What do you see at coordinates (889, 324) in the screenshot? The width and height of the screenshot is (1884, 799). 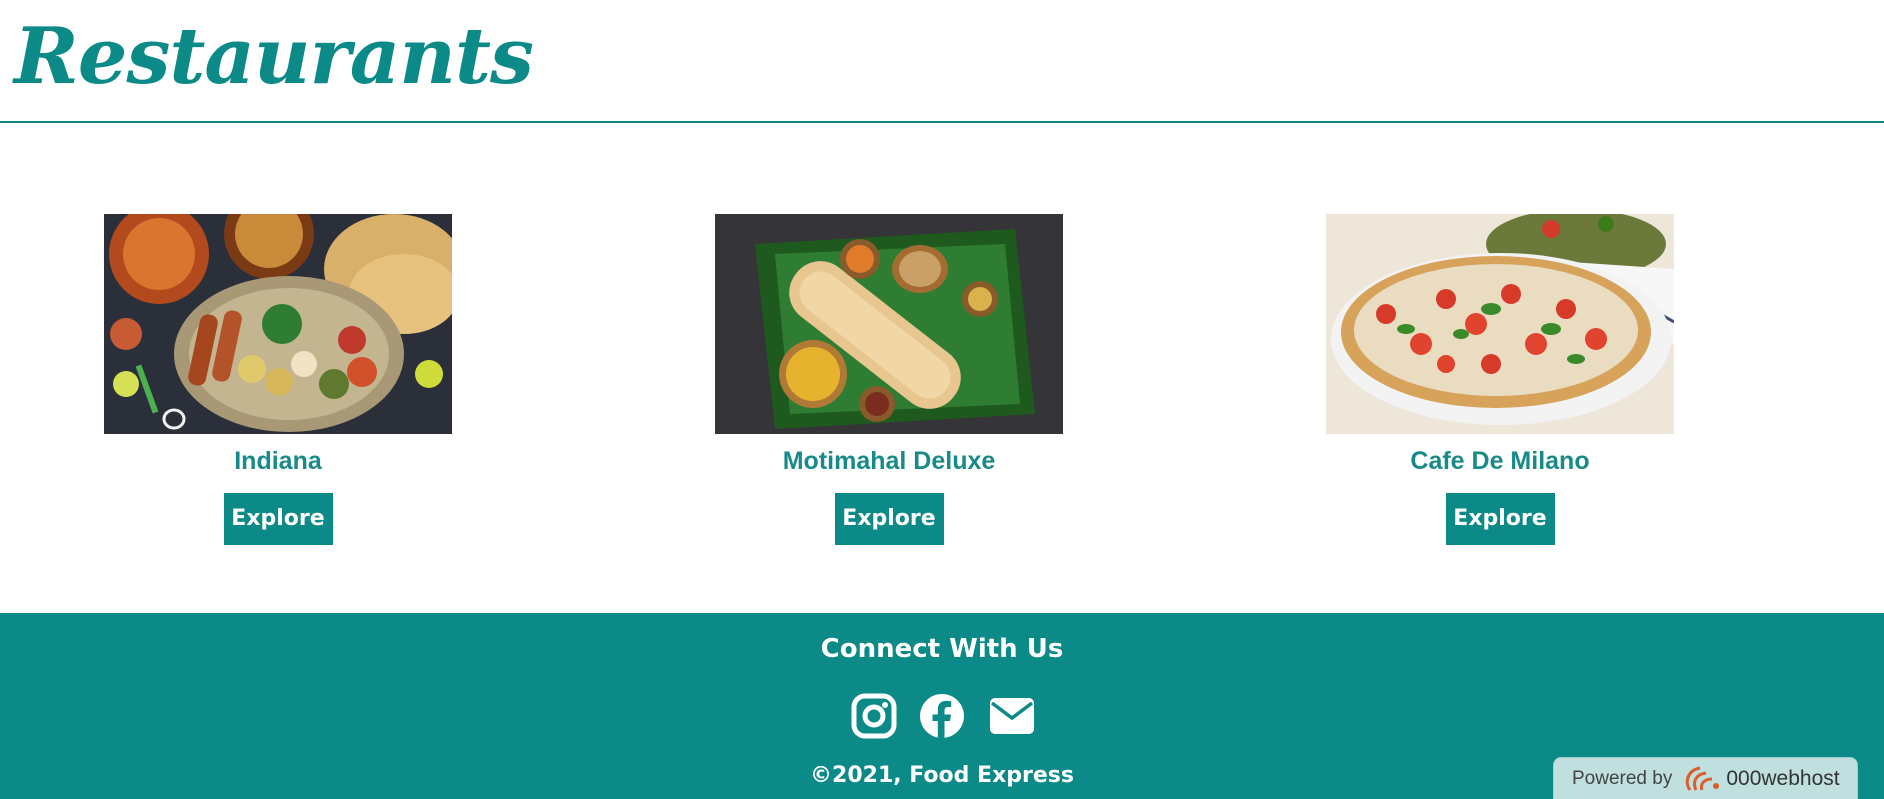 I see `restaurant-image-motimahal-deluxe` at bounding box center [889, 324].